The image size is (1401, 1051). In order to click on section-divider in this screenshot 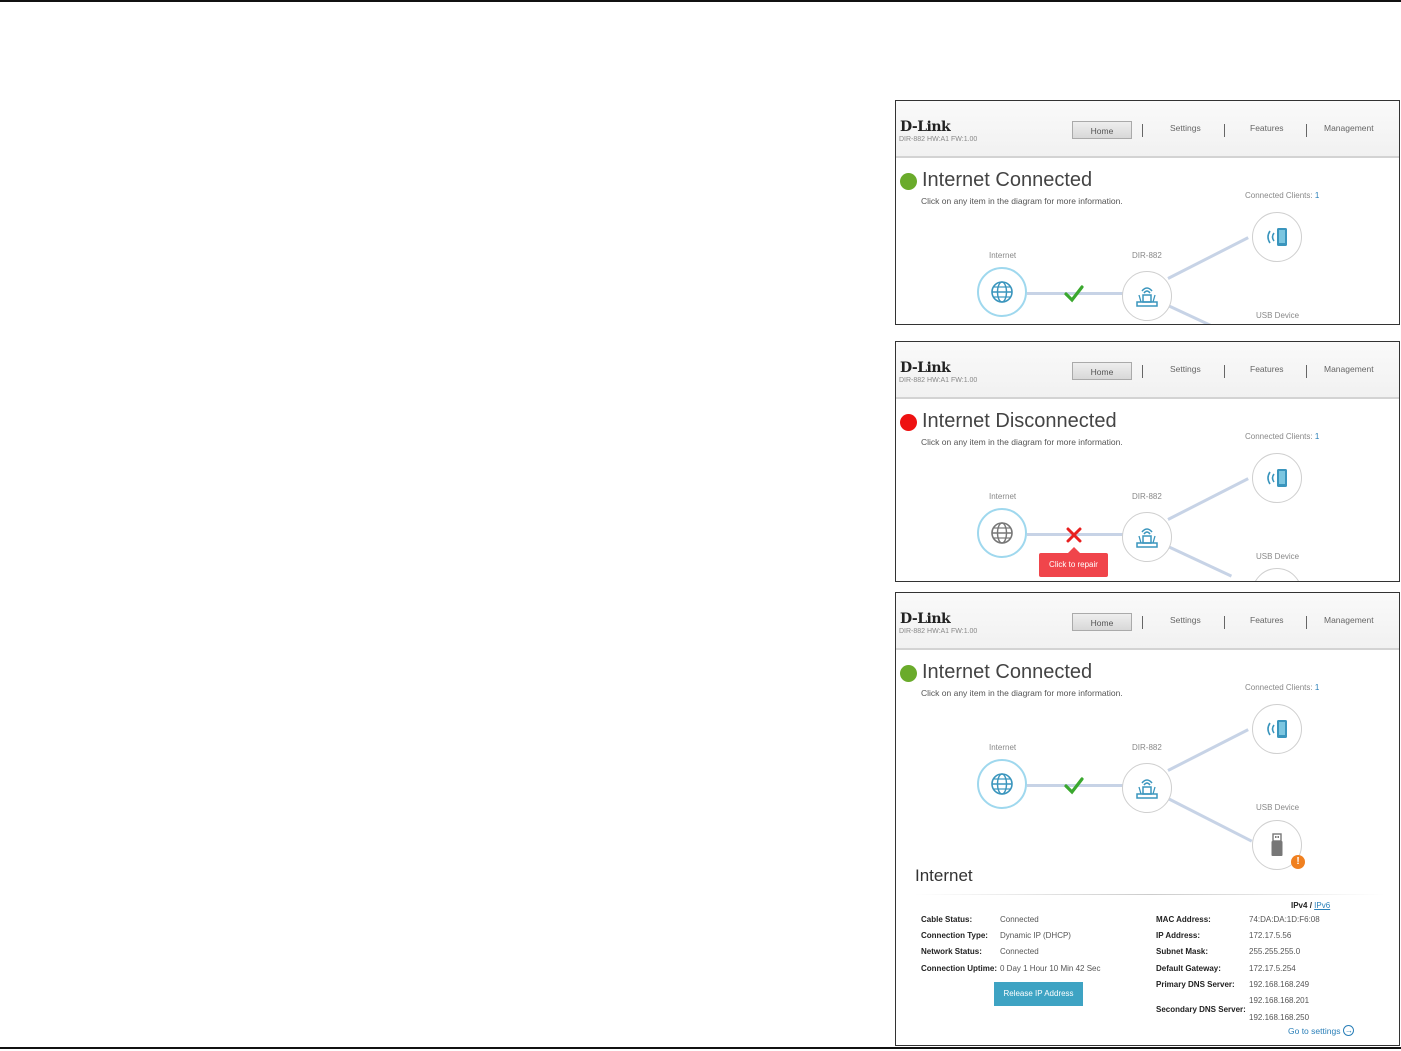, I will do `click(1150, 894)`.